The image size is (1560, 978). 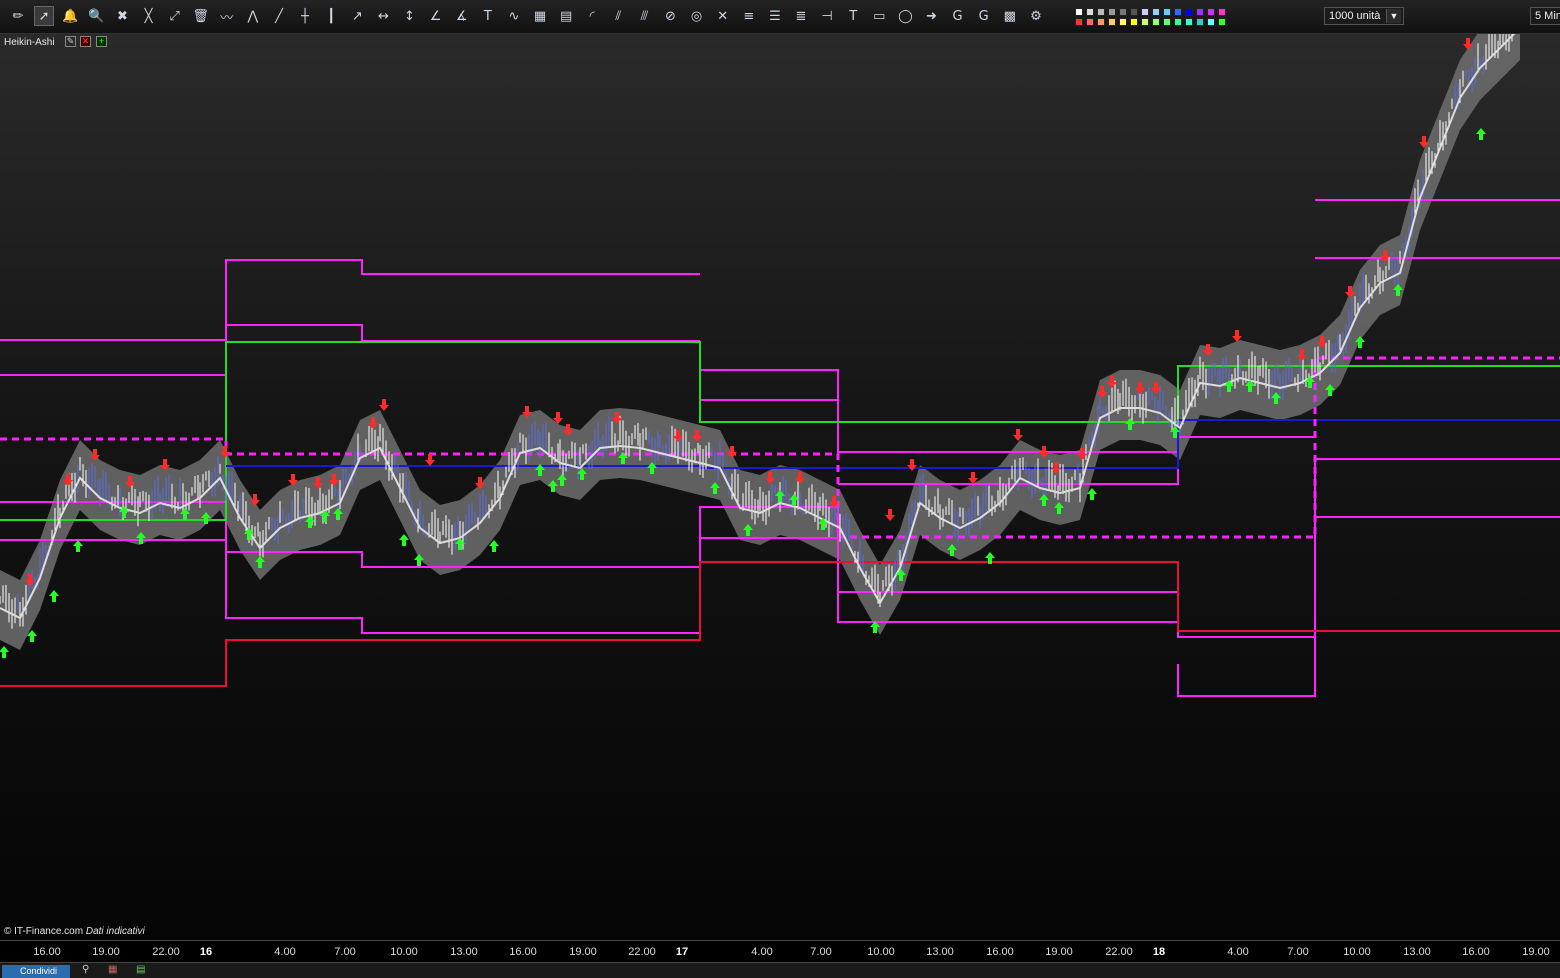 I want to click on vertical-line-icon: ┃, so click(x=331, y=16).